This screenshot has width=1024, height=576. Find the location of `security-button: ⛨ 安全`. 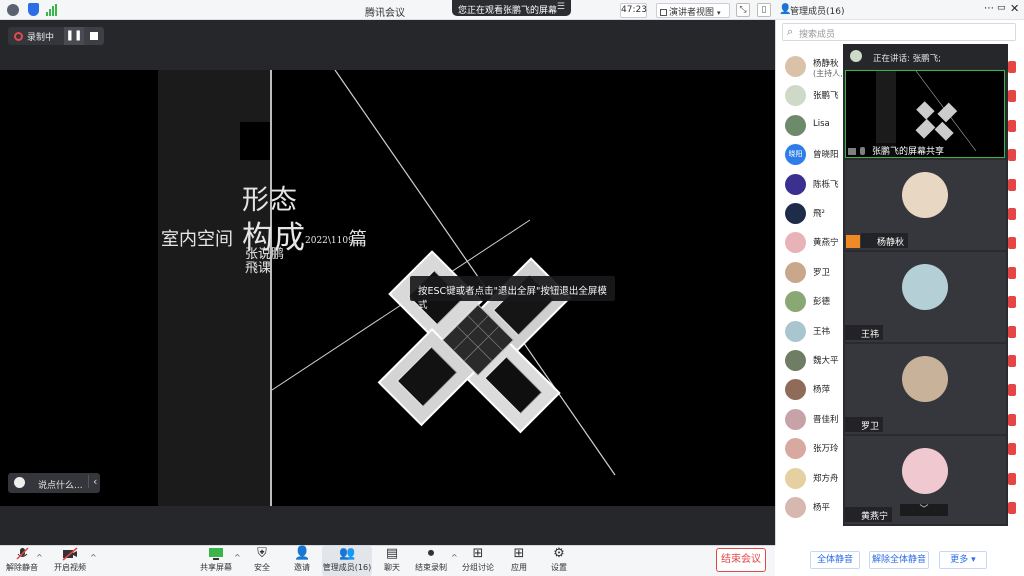

security-button: ⛨ 安全 is located at coordinates (262, 561).